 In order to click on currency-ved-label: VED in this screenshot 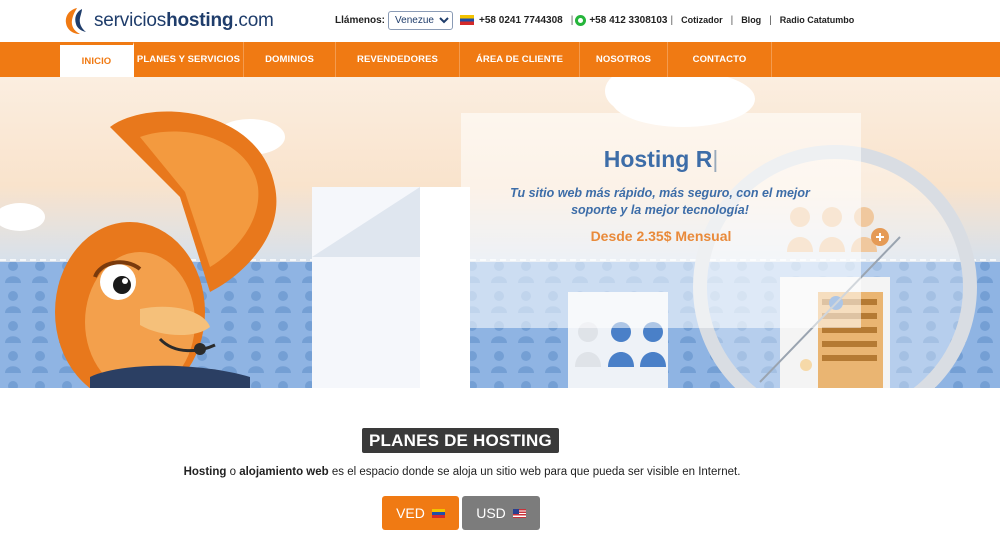, I will do `click(410, 513)`.